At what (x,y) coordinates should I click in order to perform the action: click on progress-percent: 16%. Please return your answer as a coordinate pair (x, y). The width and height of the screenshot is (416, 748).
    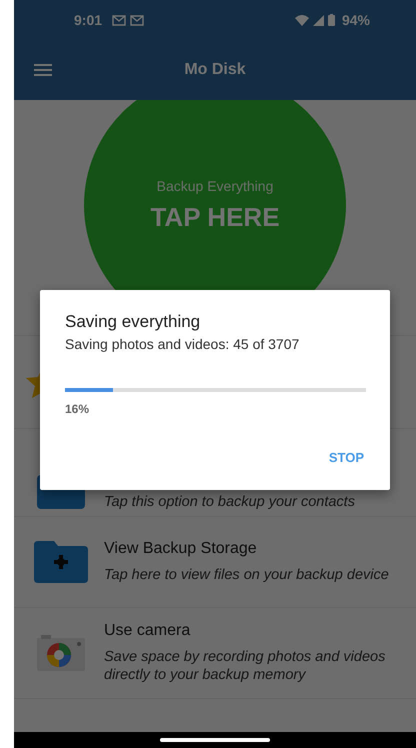
    Looking at the image, I should click on (77, 409).